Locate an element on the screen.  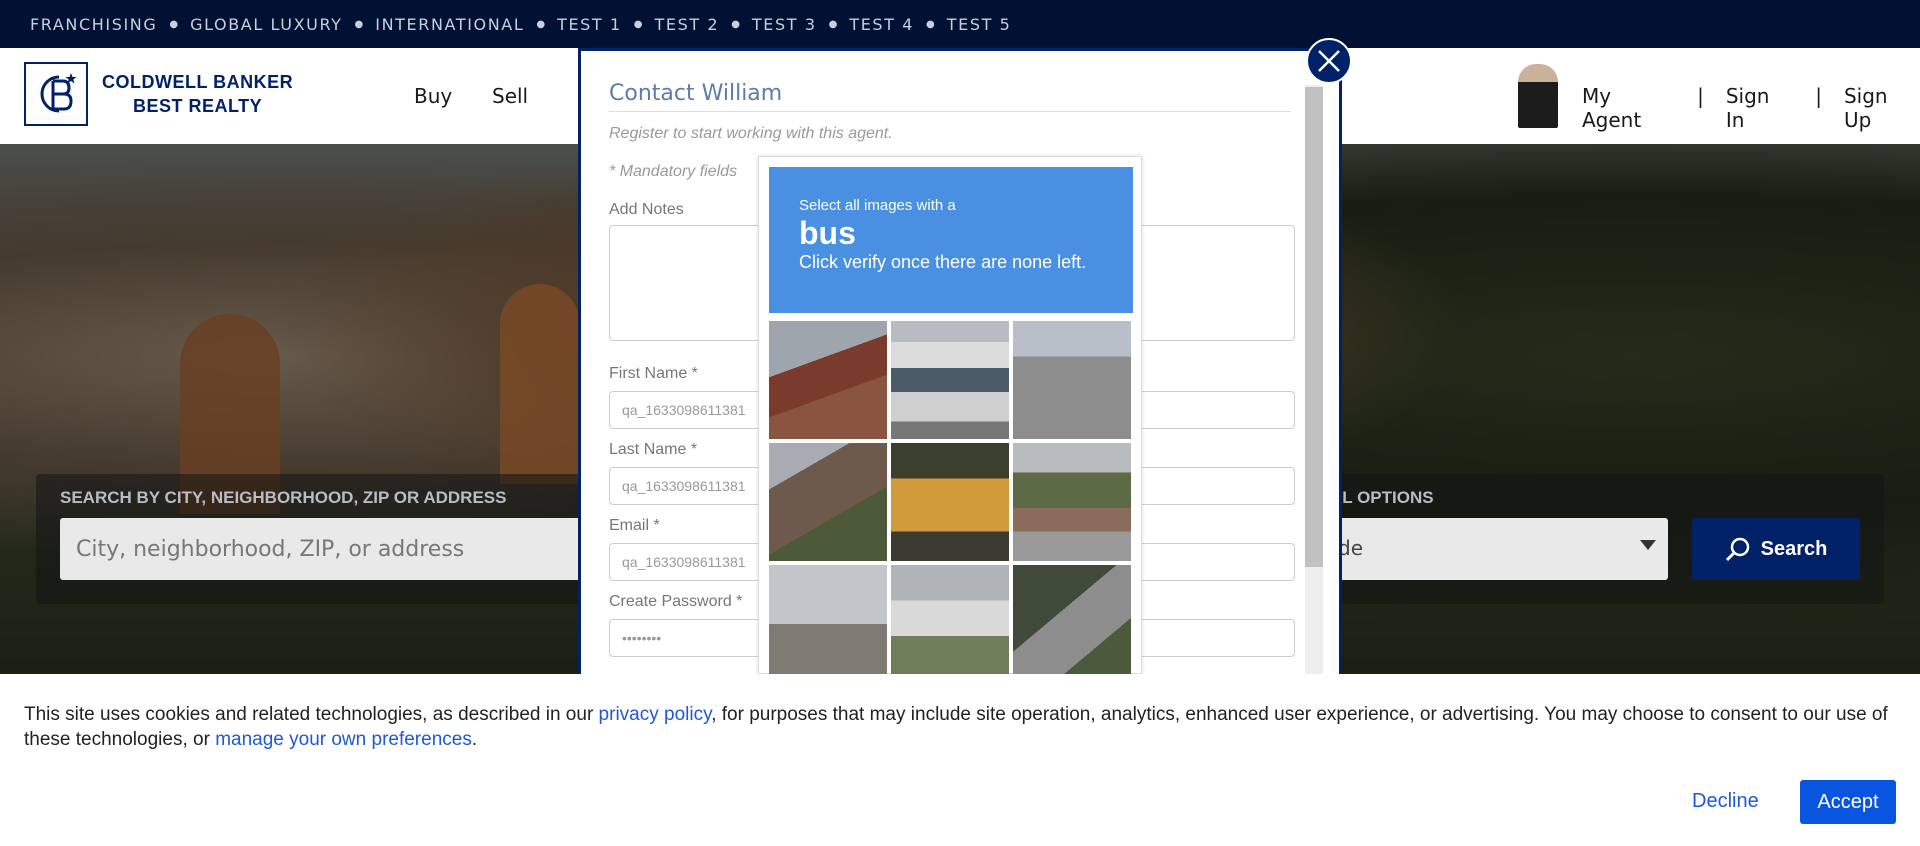
topbar-link-test-4: TEST 4 is located at coordinates (881, 24).